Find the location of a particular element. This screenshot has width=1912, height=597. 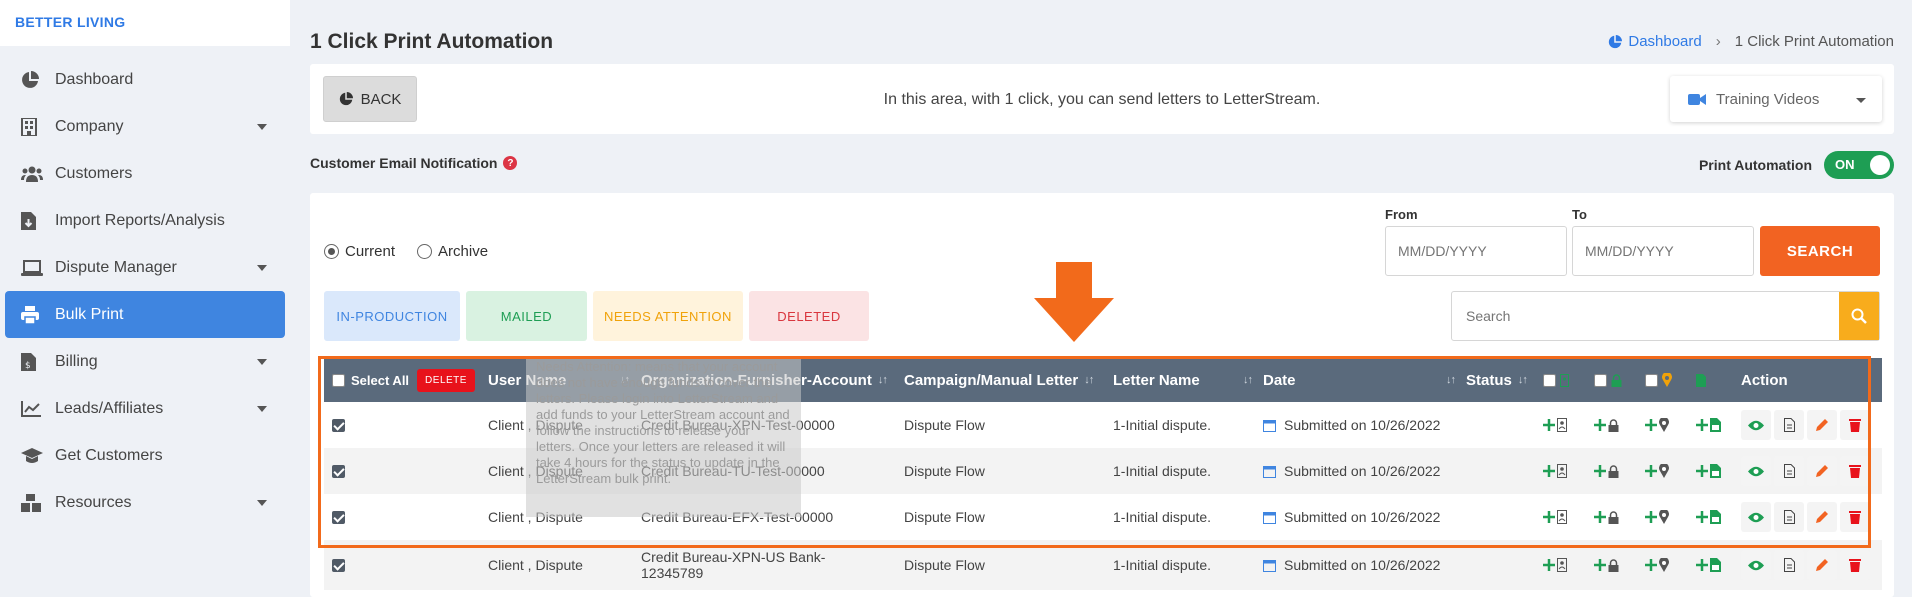

toggle-knob is located at coordinates (1880, 165).